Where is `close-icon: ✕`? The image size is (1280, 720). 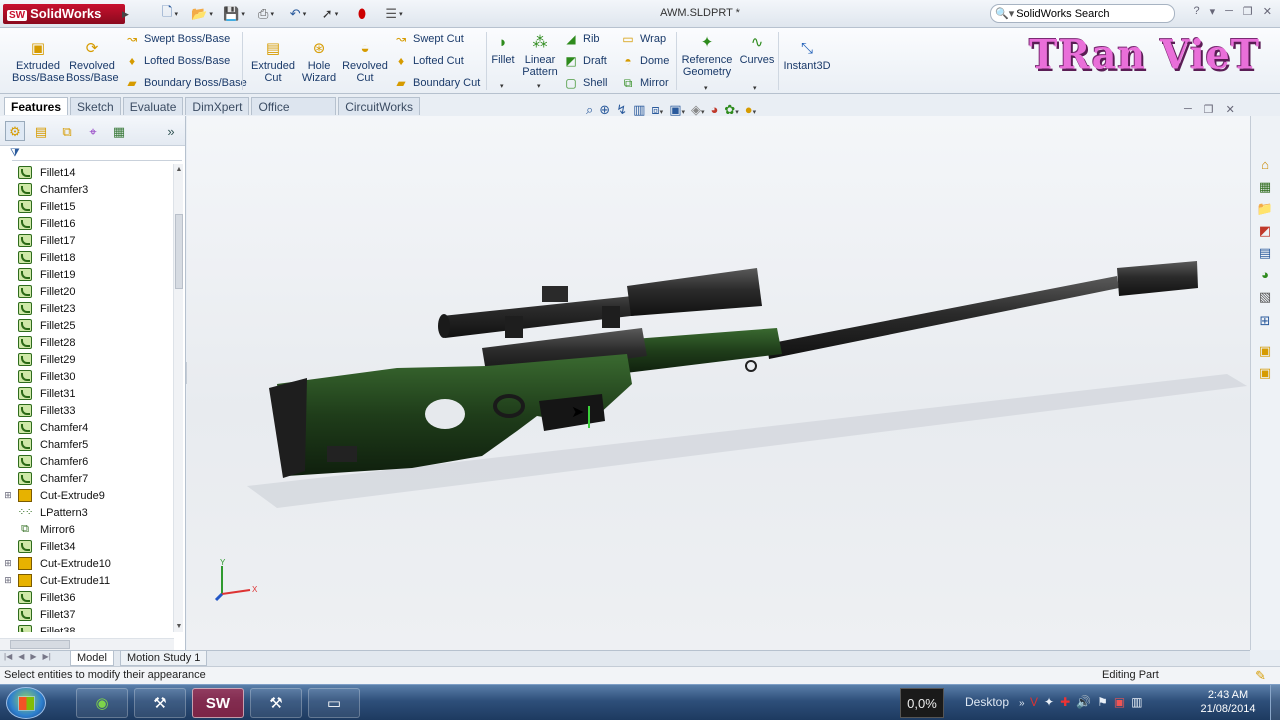 close-icon: ✕ is located at coordinates (1267, 11).